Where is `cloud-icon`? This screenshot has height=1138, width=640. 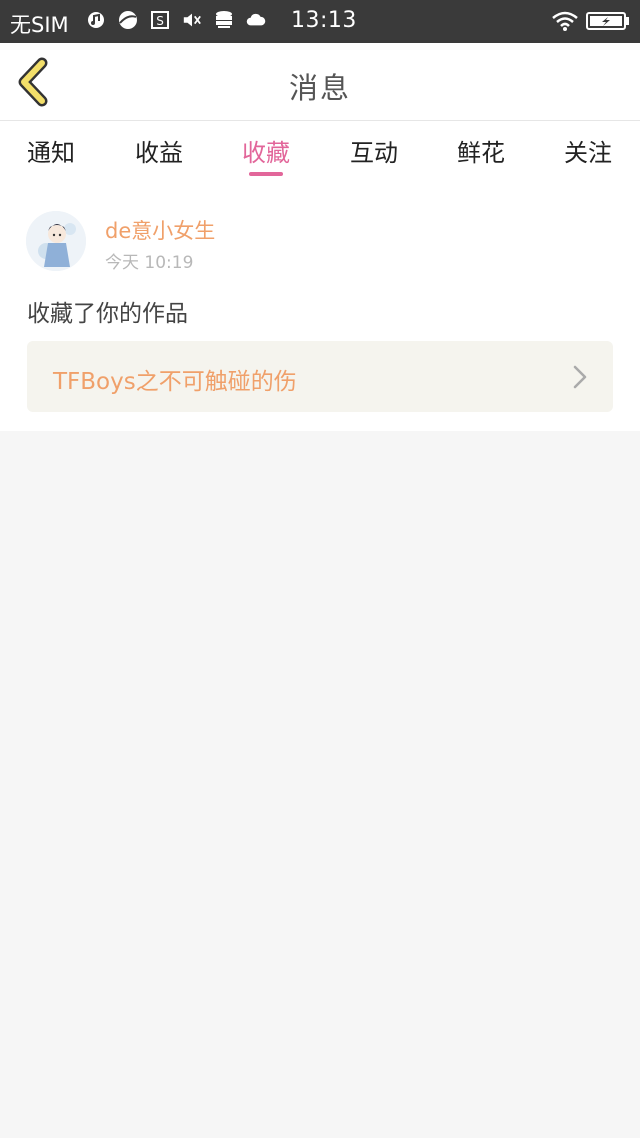
cloud-icon is located at coordinates (256, 20).